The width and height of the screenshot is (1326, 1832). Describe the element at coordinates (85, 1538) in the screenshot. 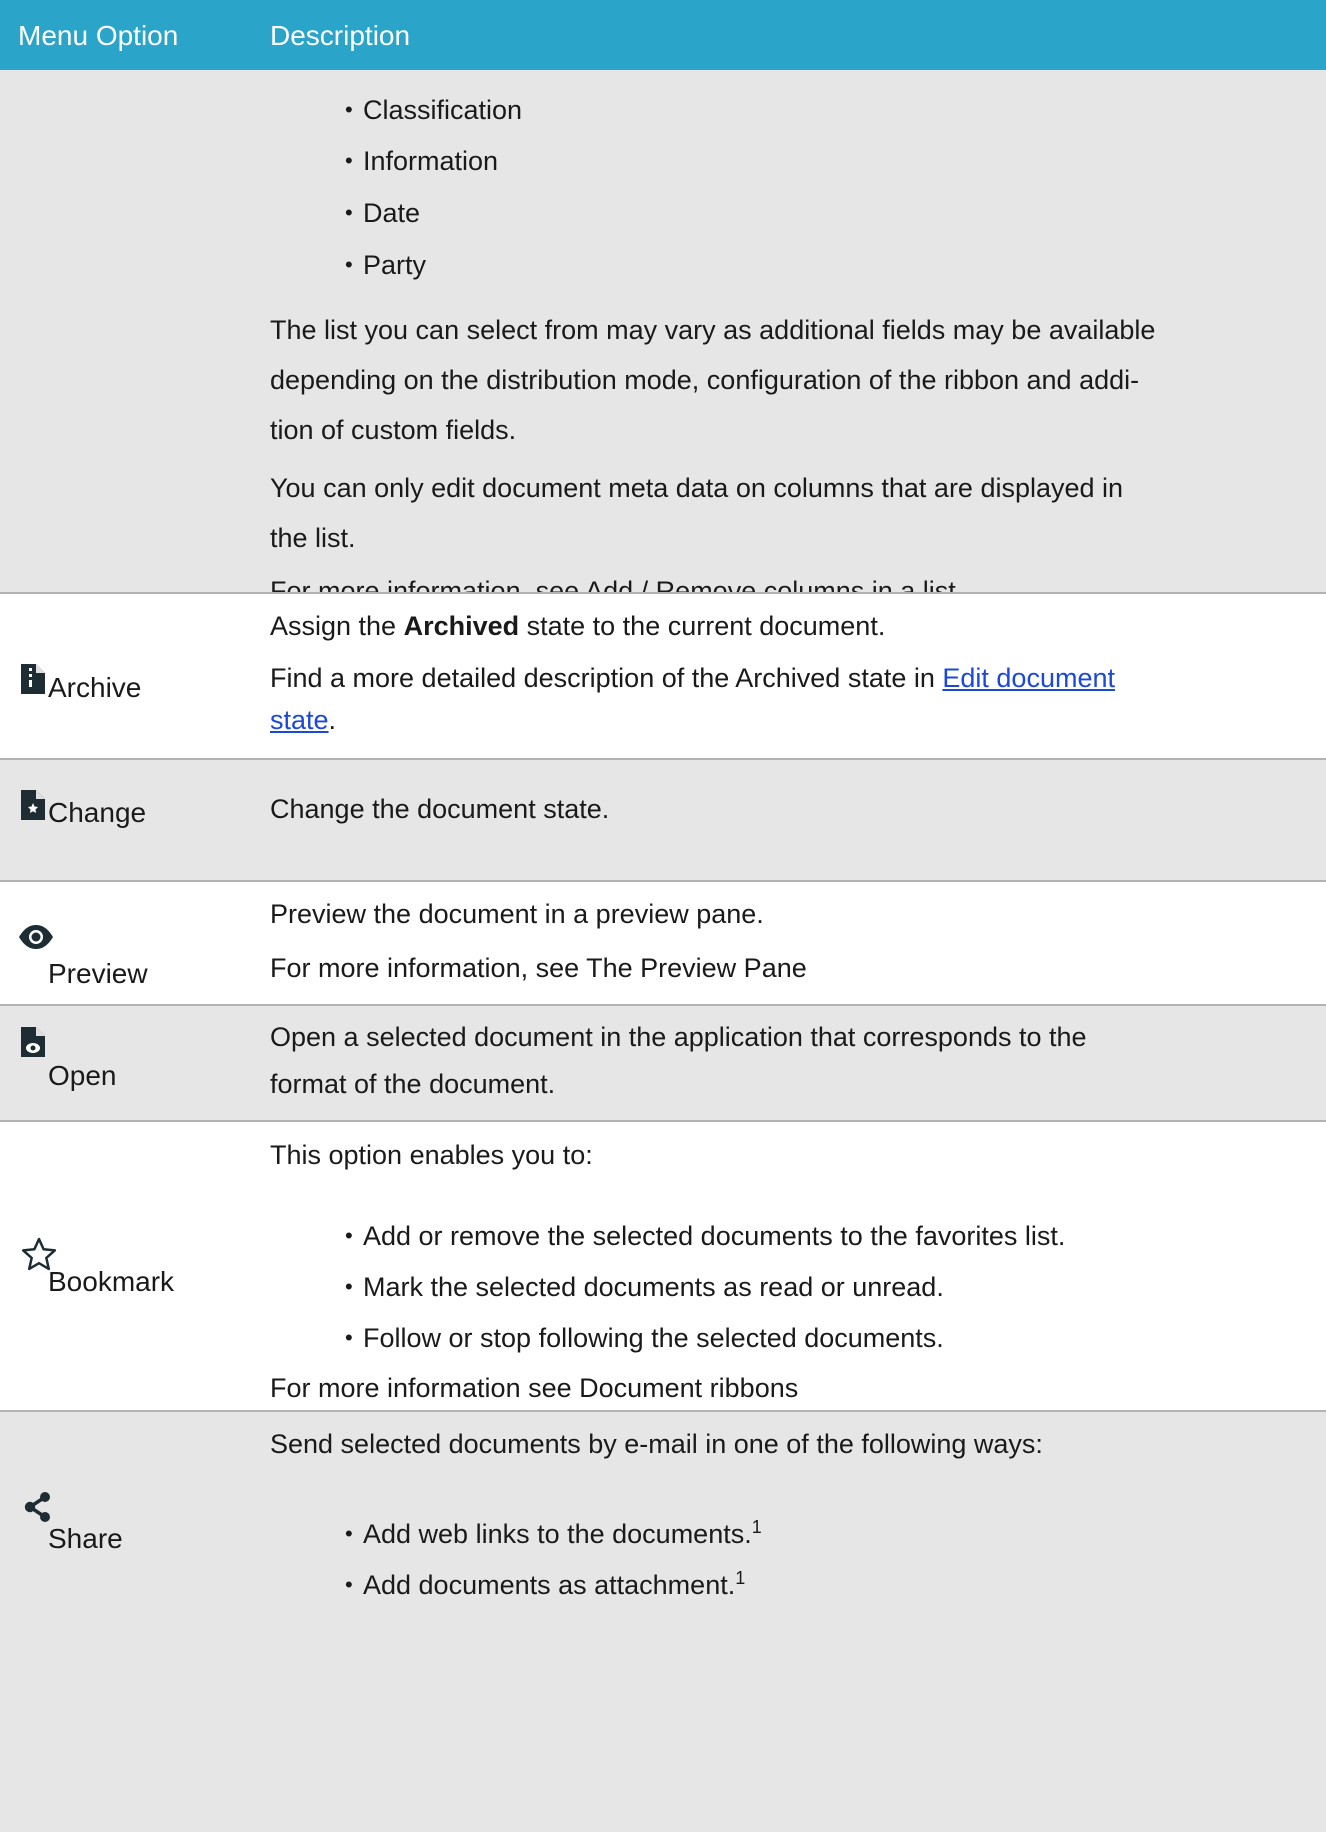

I see `menu-label-share: Share` at that location.